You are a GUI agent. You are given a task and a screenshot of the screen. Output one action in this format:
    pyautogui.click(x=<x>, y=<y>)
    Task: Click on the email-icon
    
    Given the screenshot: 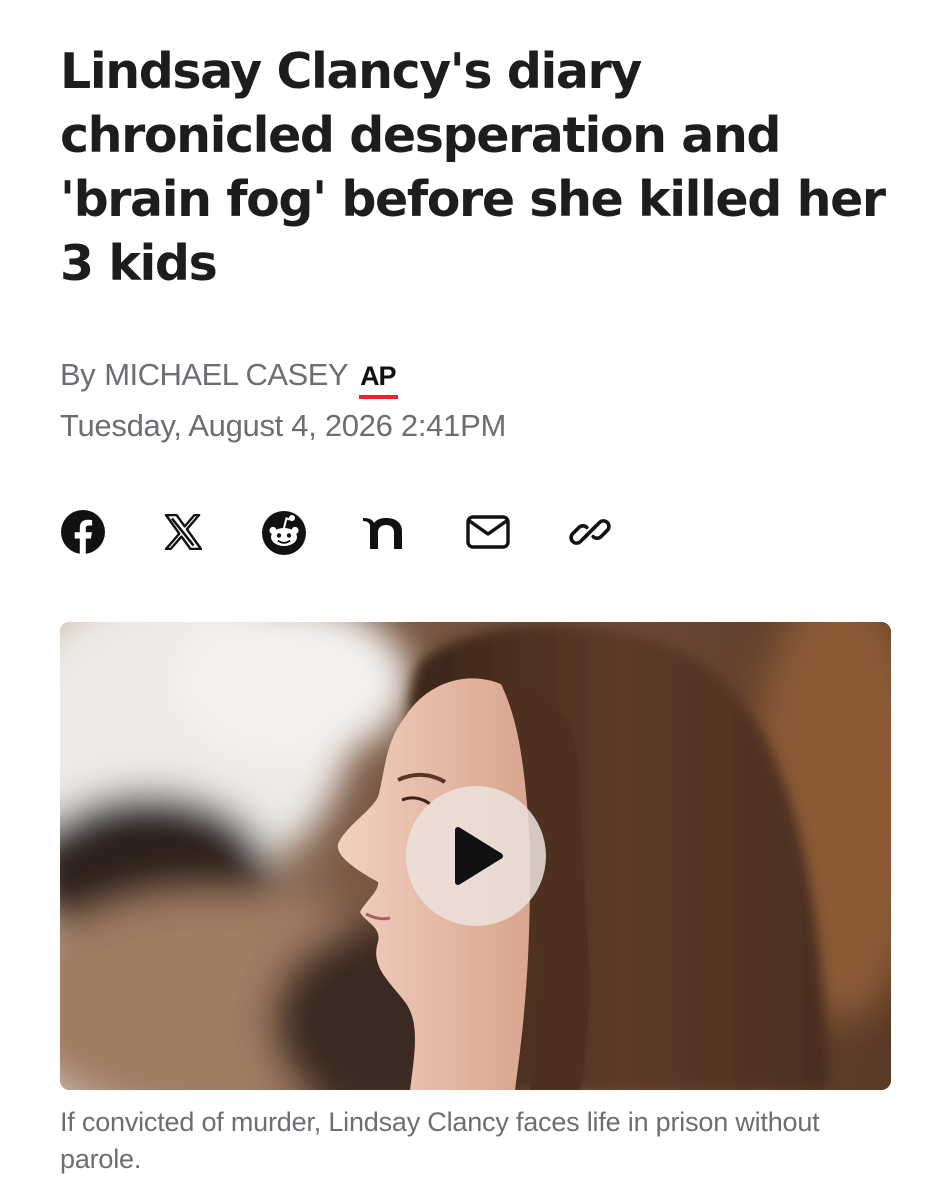 What is the action you would take?
    pyautogui.click(x=488, y=532)
    